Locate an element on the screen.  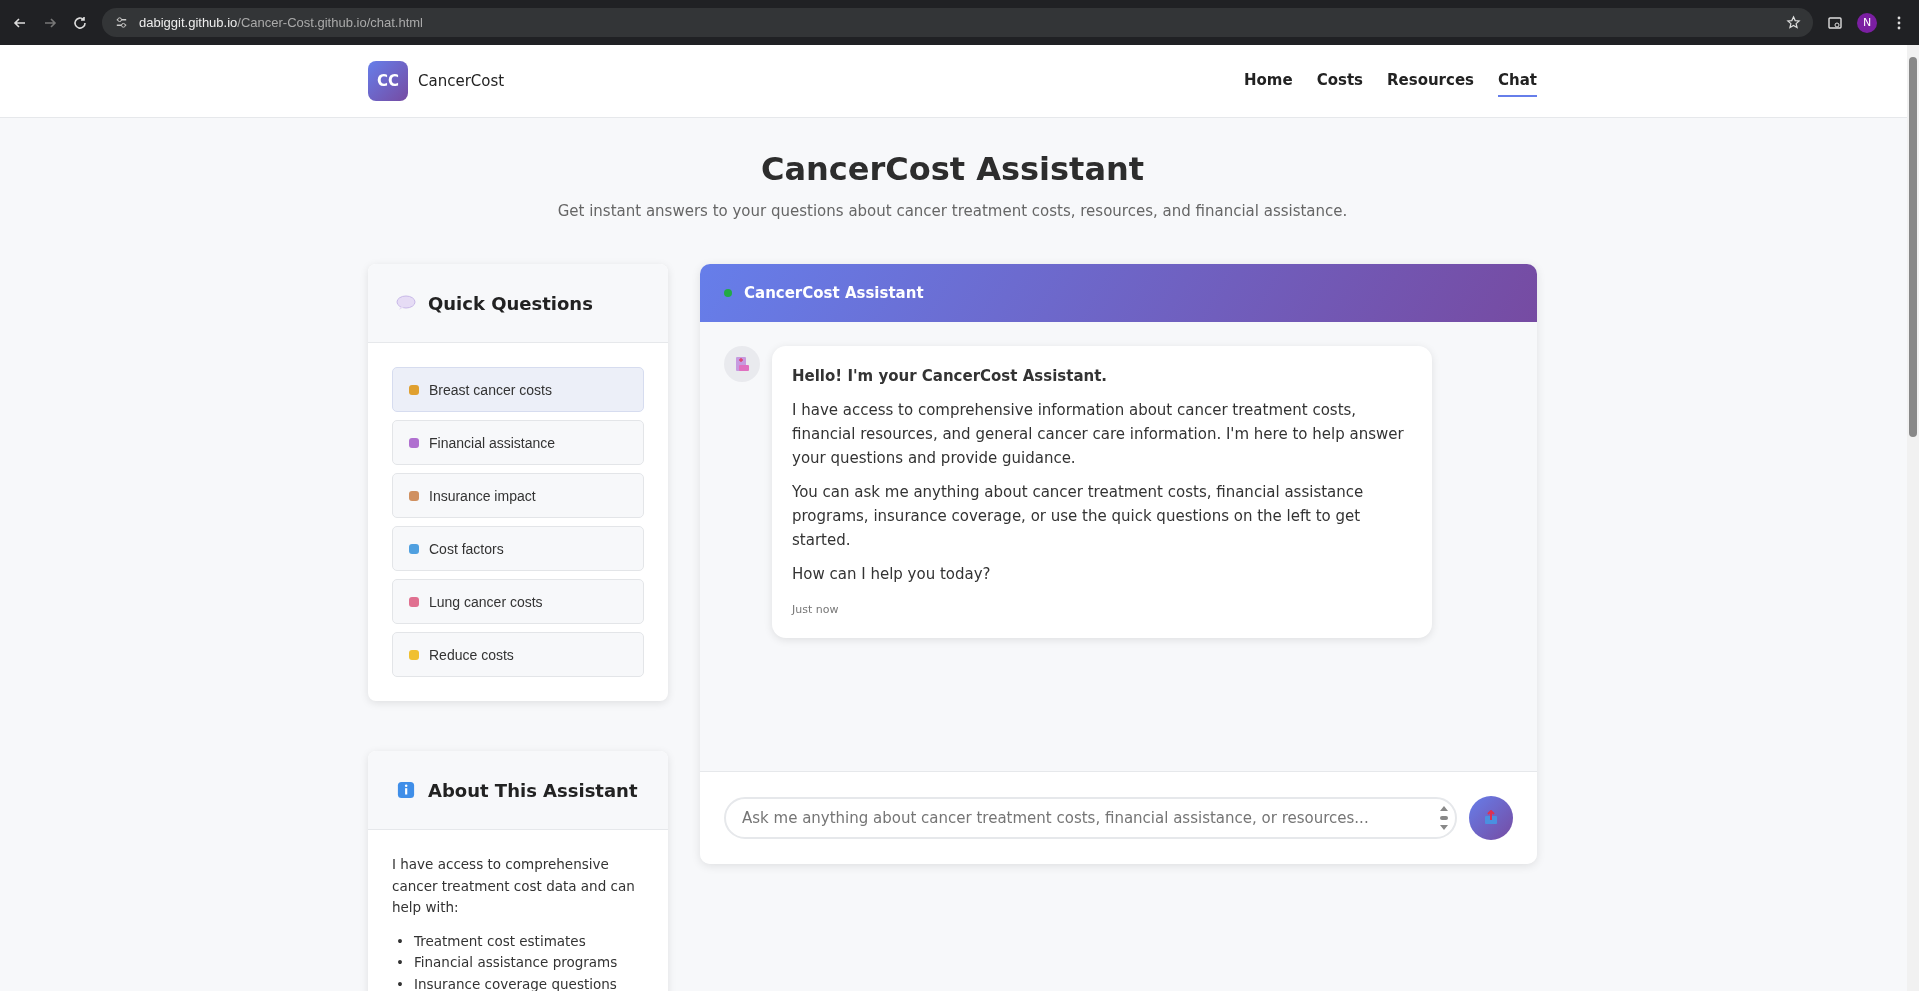
bookmark-star-icon is located at coordinates (1793, 22).